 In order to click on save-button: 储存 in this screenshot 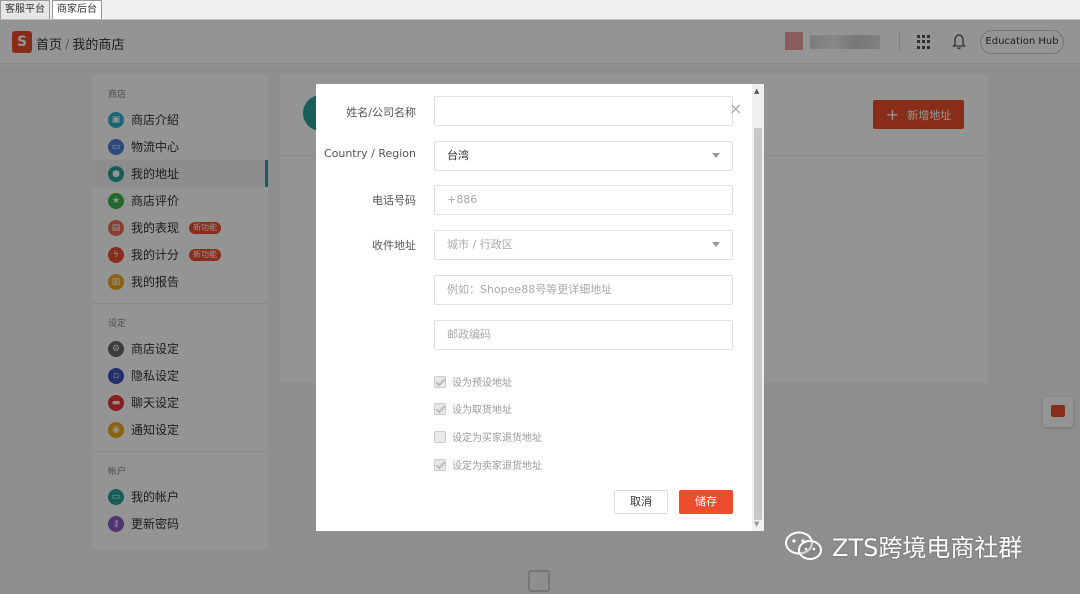, I will do `click(706, 502)`.